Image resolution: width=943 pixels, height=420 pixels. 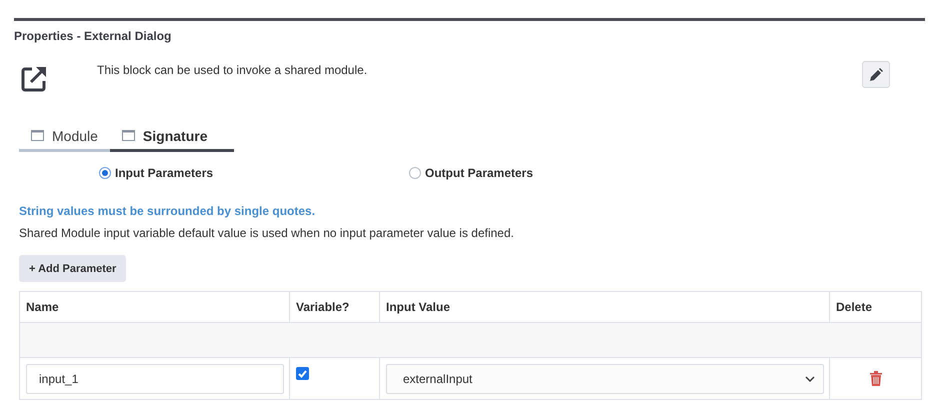 I want to click on column-header: Input Value, so click(x=605, y=307).